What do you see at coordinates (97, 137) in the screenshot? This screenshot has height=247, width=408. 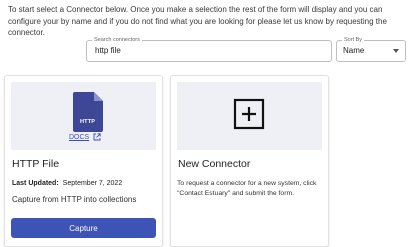 I see `external-link-icon` at bounding box center [97, 137].